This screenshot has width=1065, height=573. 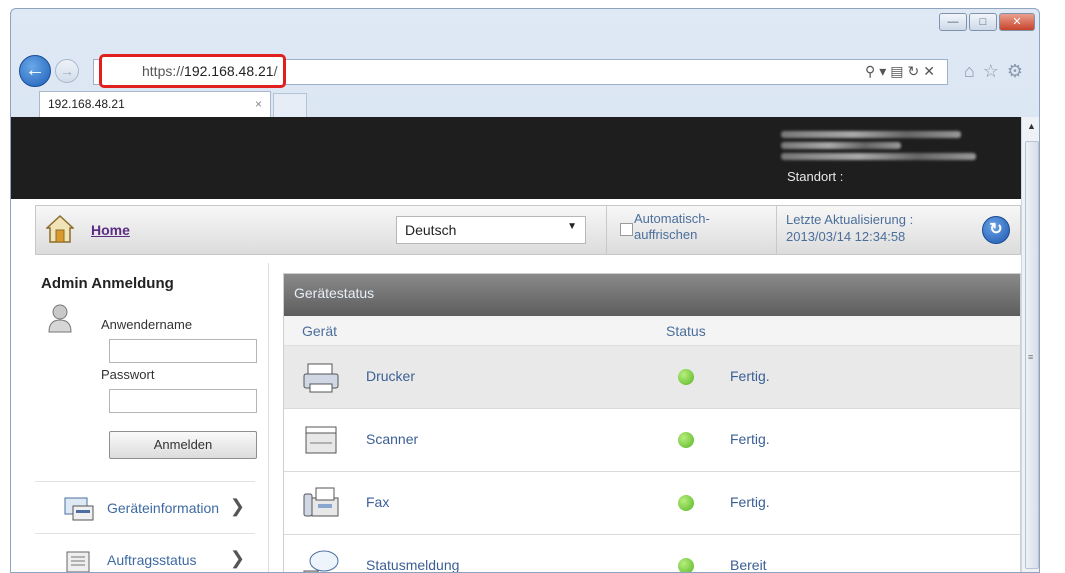 I want to click on tab-strip: 192.168.48.21 ×, so click(x=525, y=104).